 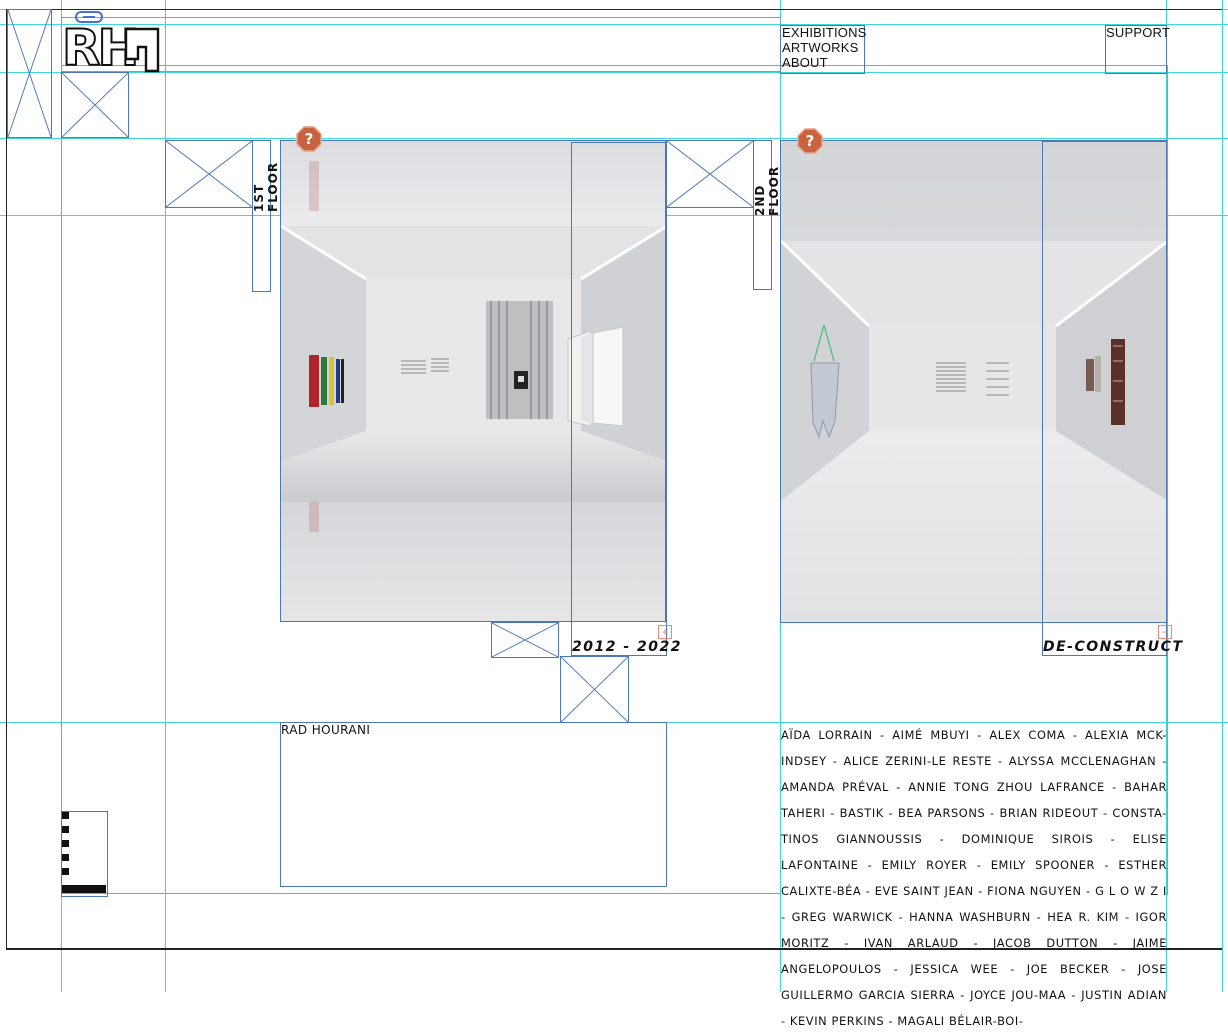 What do you see at coordinates (1165, 632) in the screenshot?
I see `minus-icon: −` at bounding box center [1165, 632].